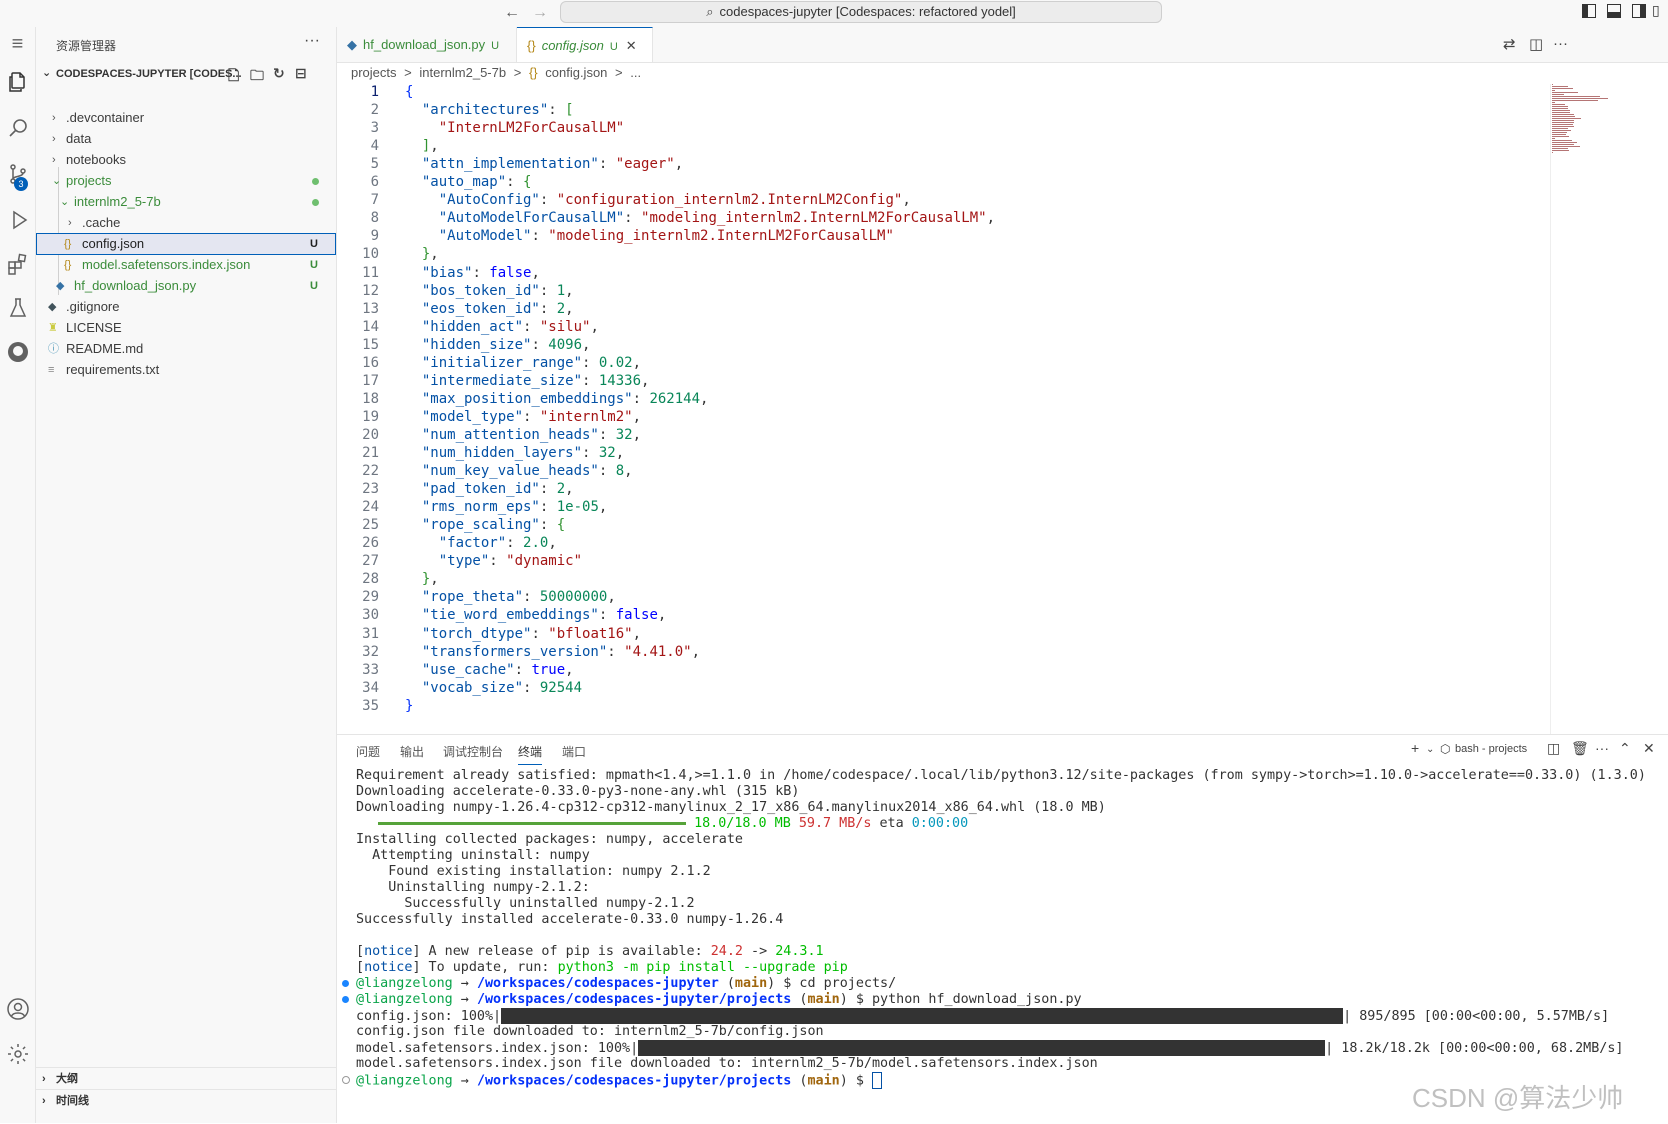 This screenshot has height=1124, width=1668. What do you see at coordinates (374, 72) in the screenshot?
I see `breadcrumb-projects: projects` at bounding box center [374, 72].